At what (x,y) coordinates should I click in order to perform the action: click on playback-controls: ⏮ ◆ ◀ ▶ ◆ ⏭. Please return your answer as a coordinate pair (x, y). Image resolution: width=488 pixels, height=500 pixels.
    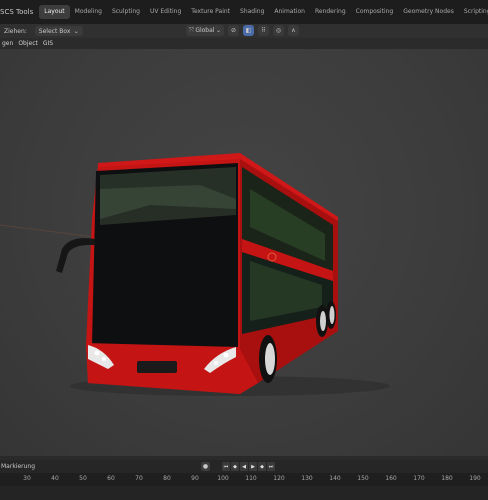
    Looking at the image, I should click on (248, 466).